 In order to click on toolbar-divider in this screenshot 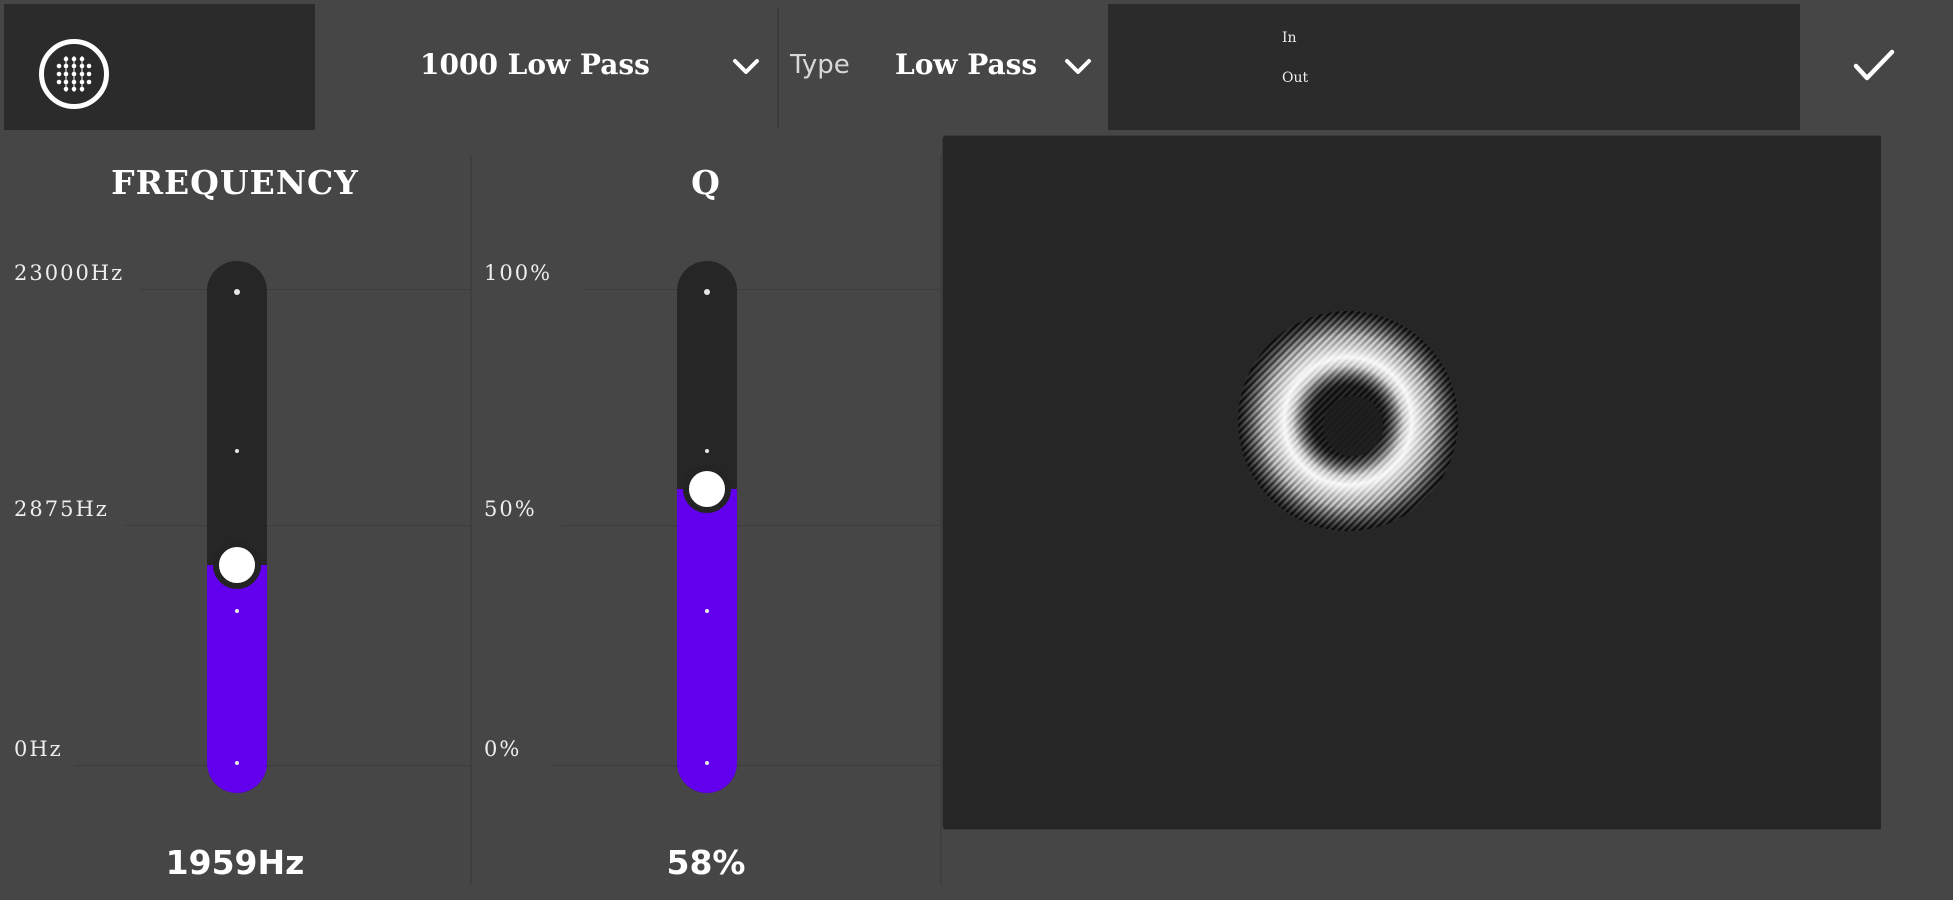, I will do `click(778, 68)`.